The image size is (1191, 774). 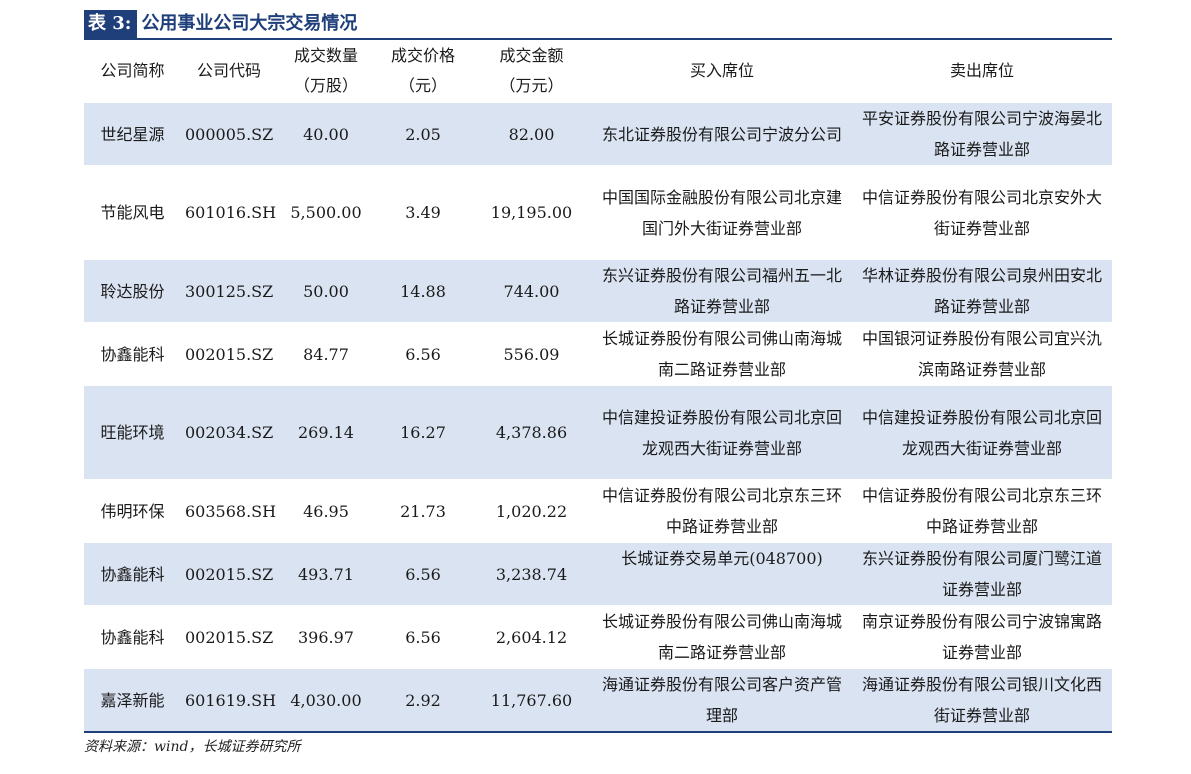 What do you see at coordinates (531, 291) in the screenshot?
I see `cell-amount: 744.00` at bounding box center [531, 291].